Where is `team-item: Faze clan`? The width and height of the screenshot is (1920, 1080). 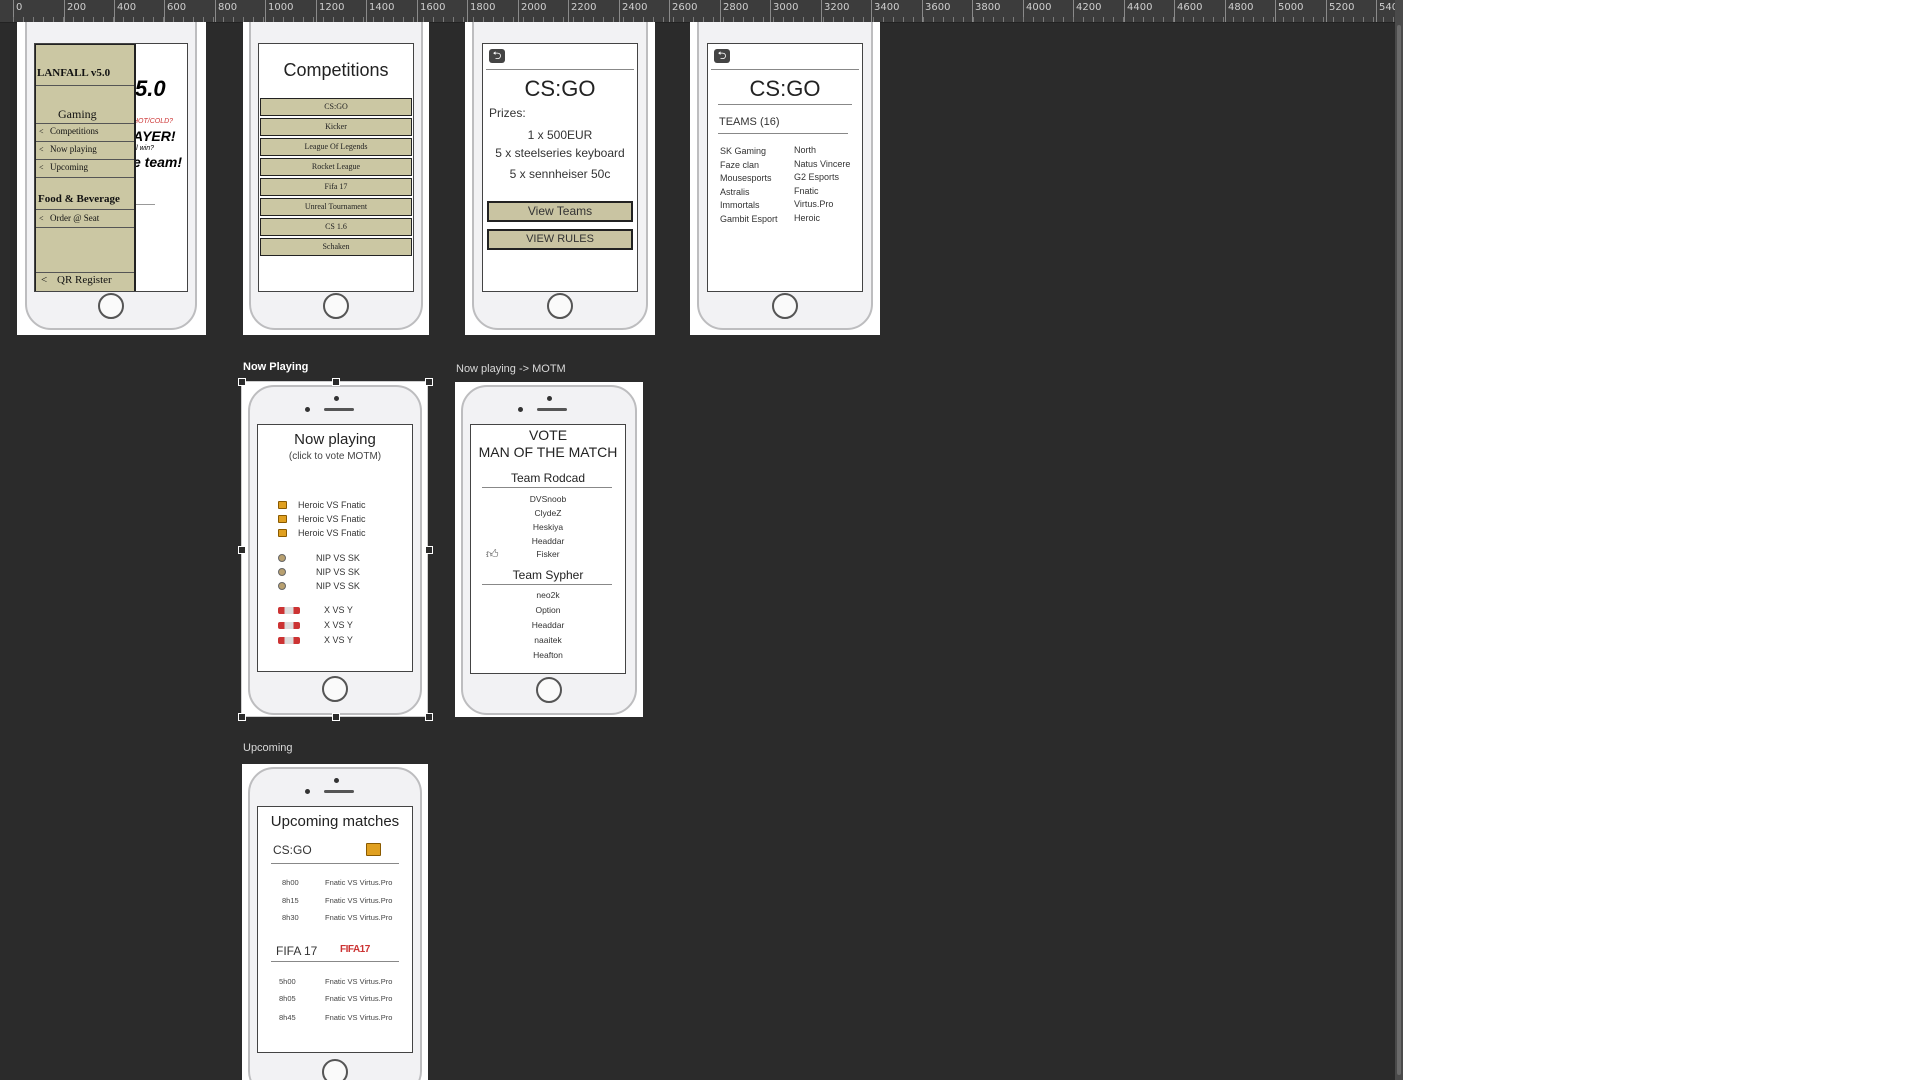
team-item: Faze clan is located at coordinates (749, 166).